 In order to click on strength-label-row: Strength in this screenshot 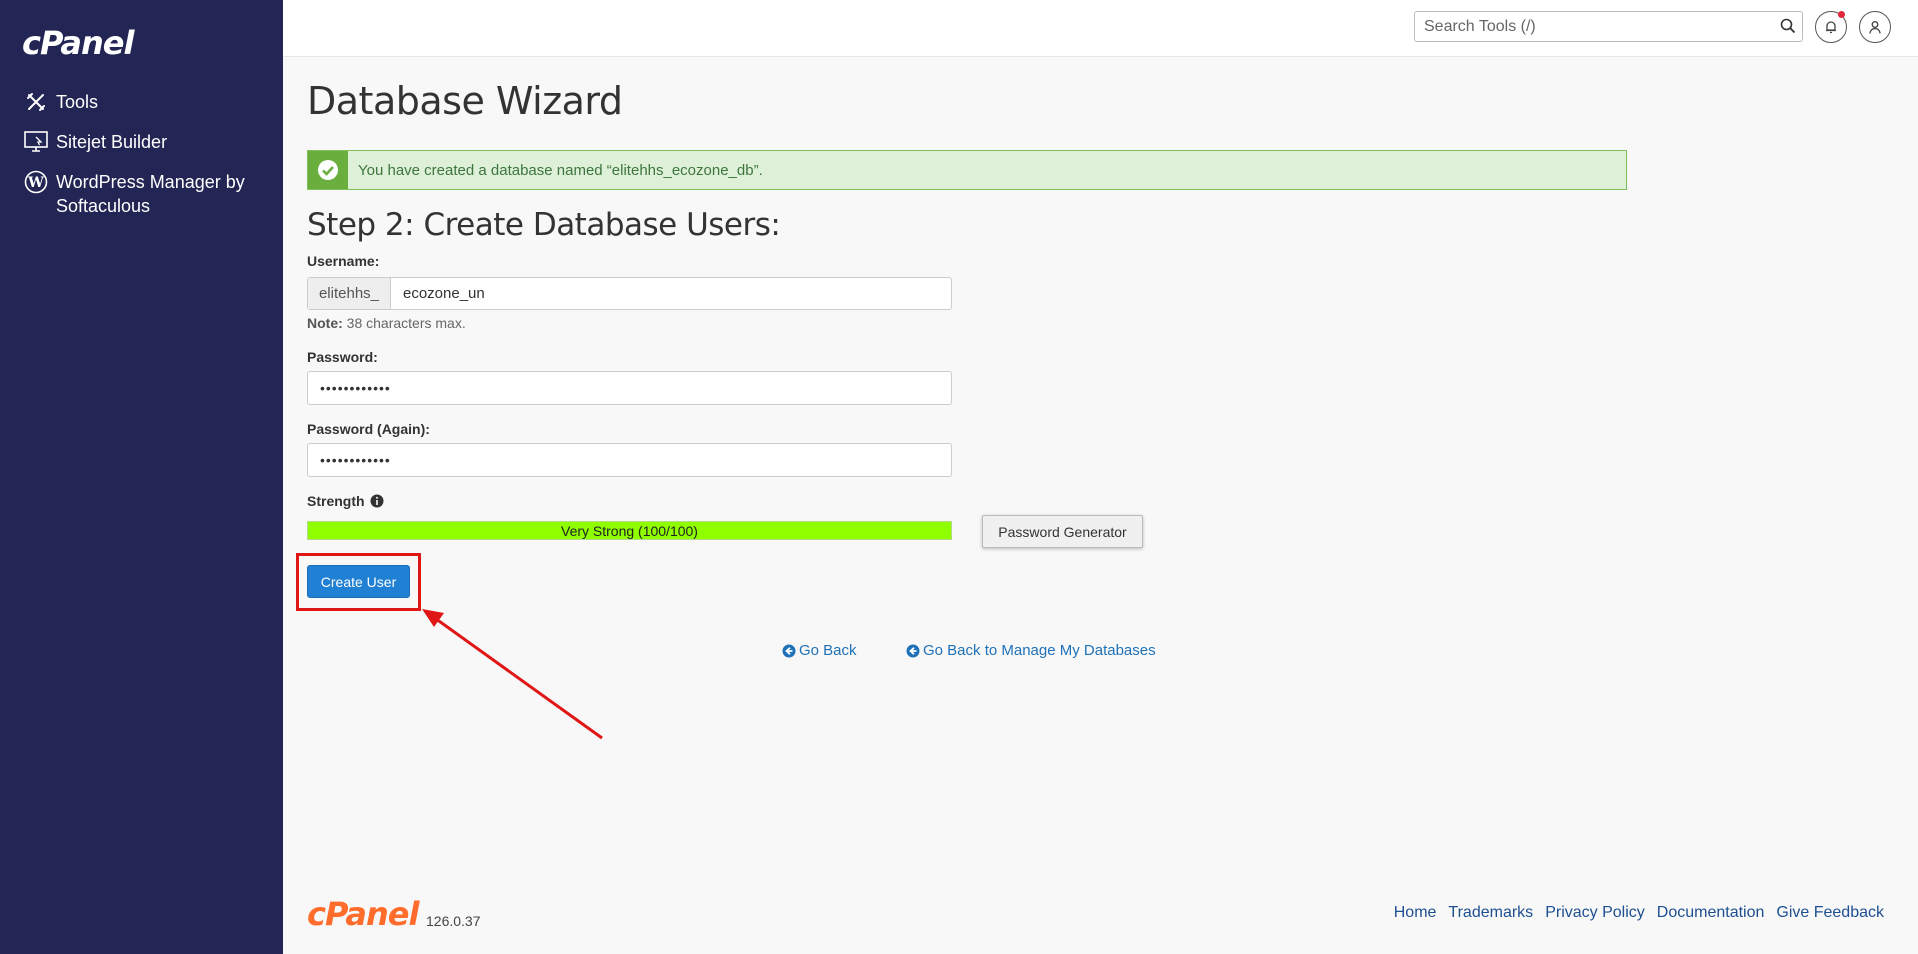, I will do `click(345, 501)`.